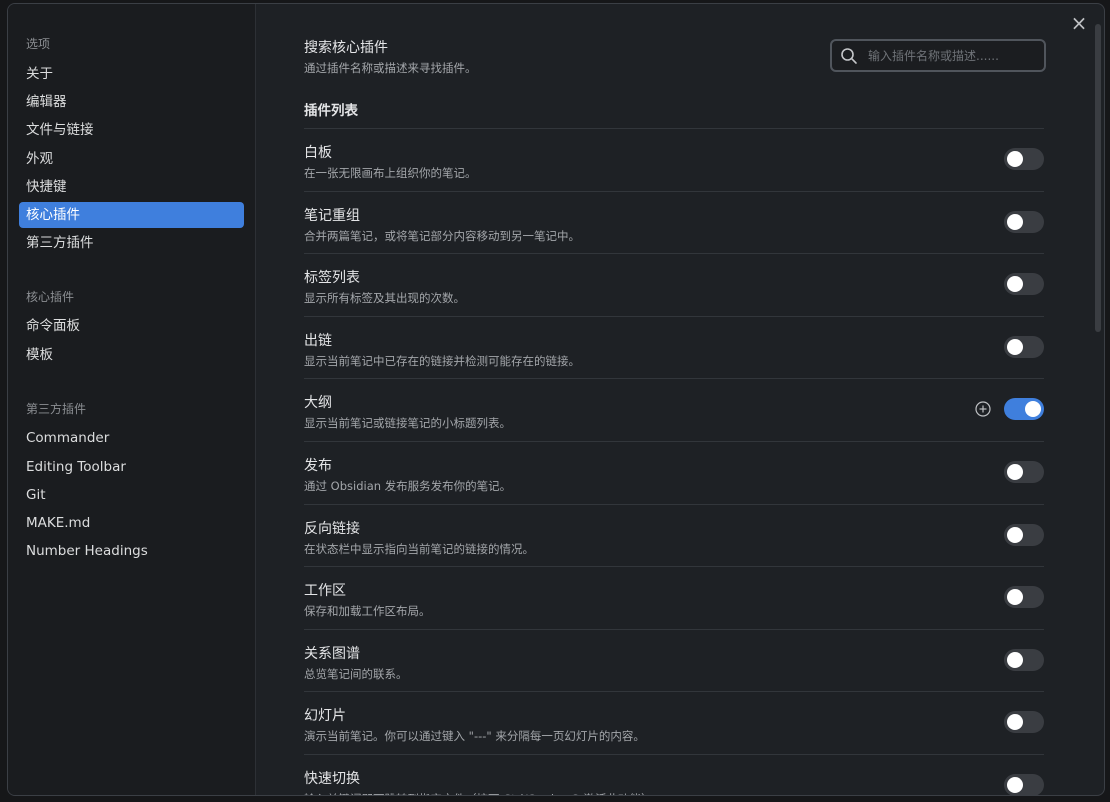  I want to click on plugin-row: 发布通过 Obsidian 发布服务发布你的笔记。, so click(674, 472).